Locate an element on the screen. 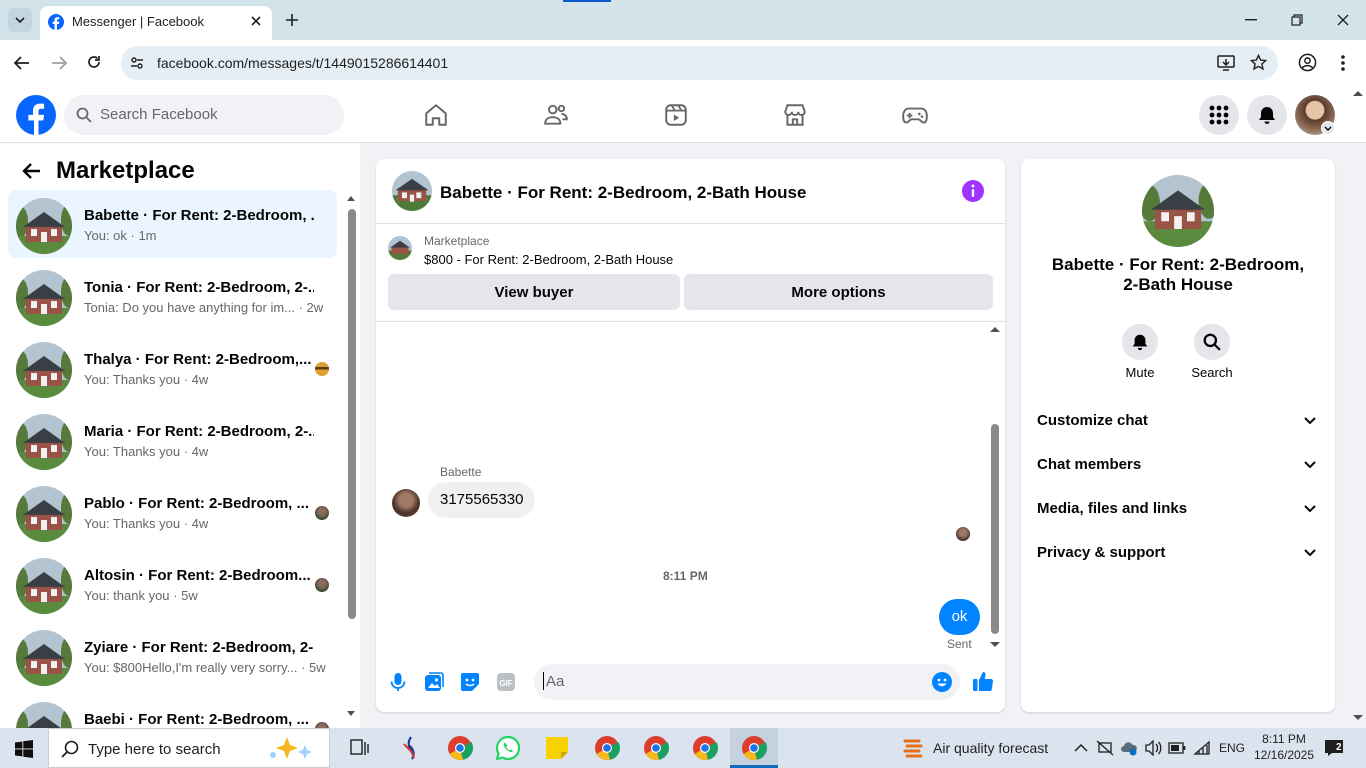  tab-search-button is located at coordinates (20, 20).